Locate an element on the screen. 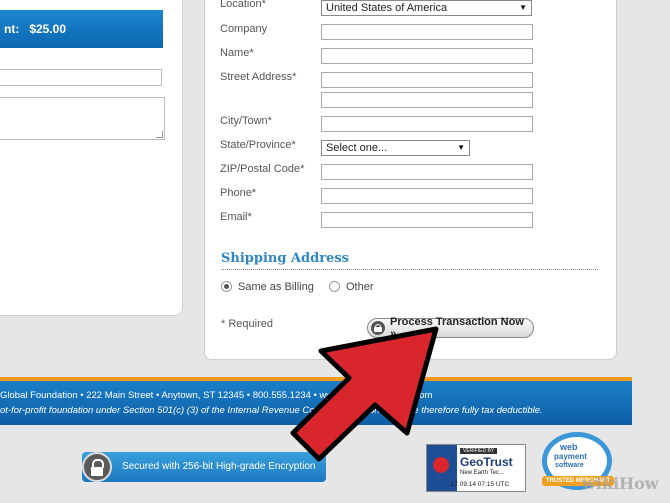 The width and height of the screenshot is (670, 503). pointer-arrow-icon is located at coordinates (364, 394).